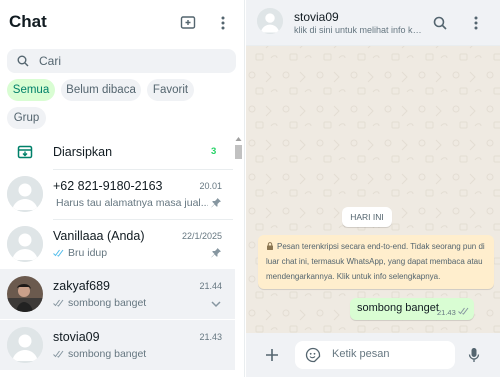 Image resolution: width=500 pixels, height=377 pixels. I want to click on emoji-sticker-icon, so click(313, 355).